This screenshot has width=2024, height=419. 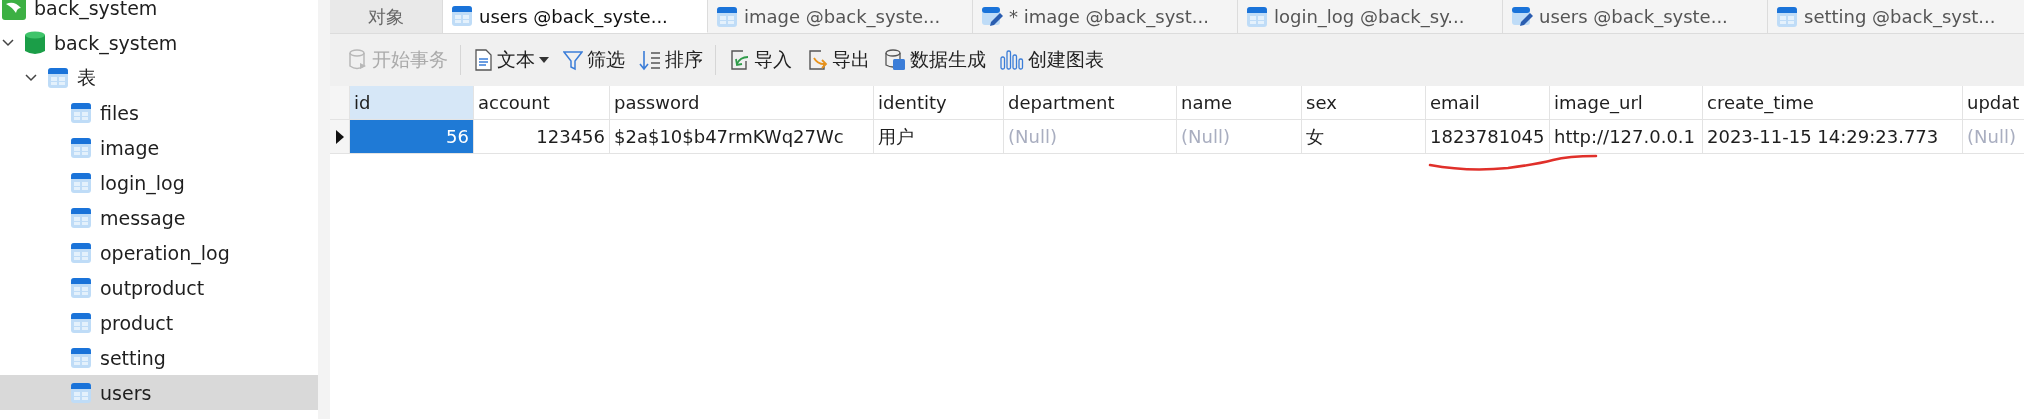 I want to click on tree-item: users, so click(x=126, y=392).